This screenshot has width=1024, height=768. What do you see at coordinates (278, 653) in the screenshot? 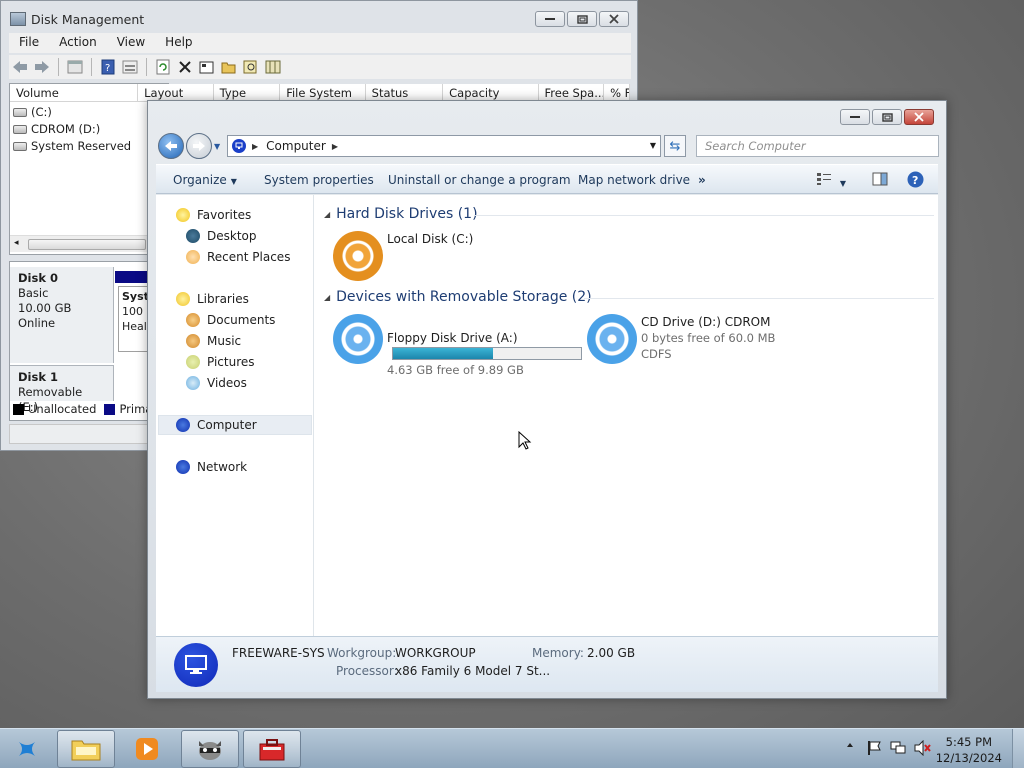
I see `computer-name: FREEWARE-SYS` at bounding box center [278, 653].